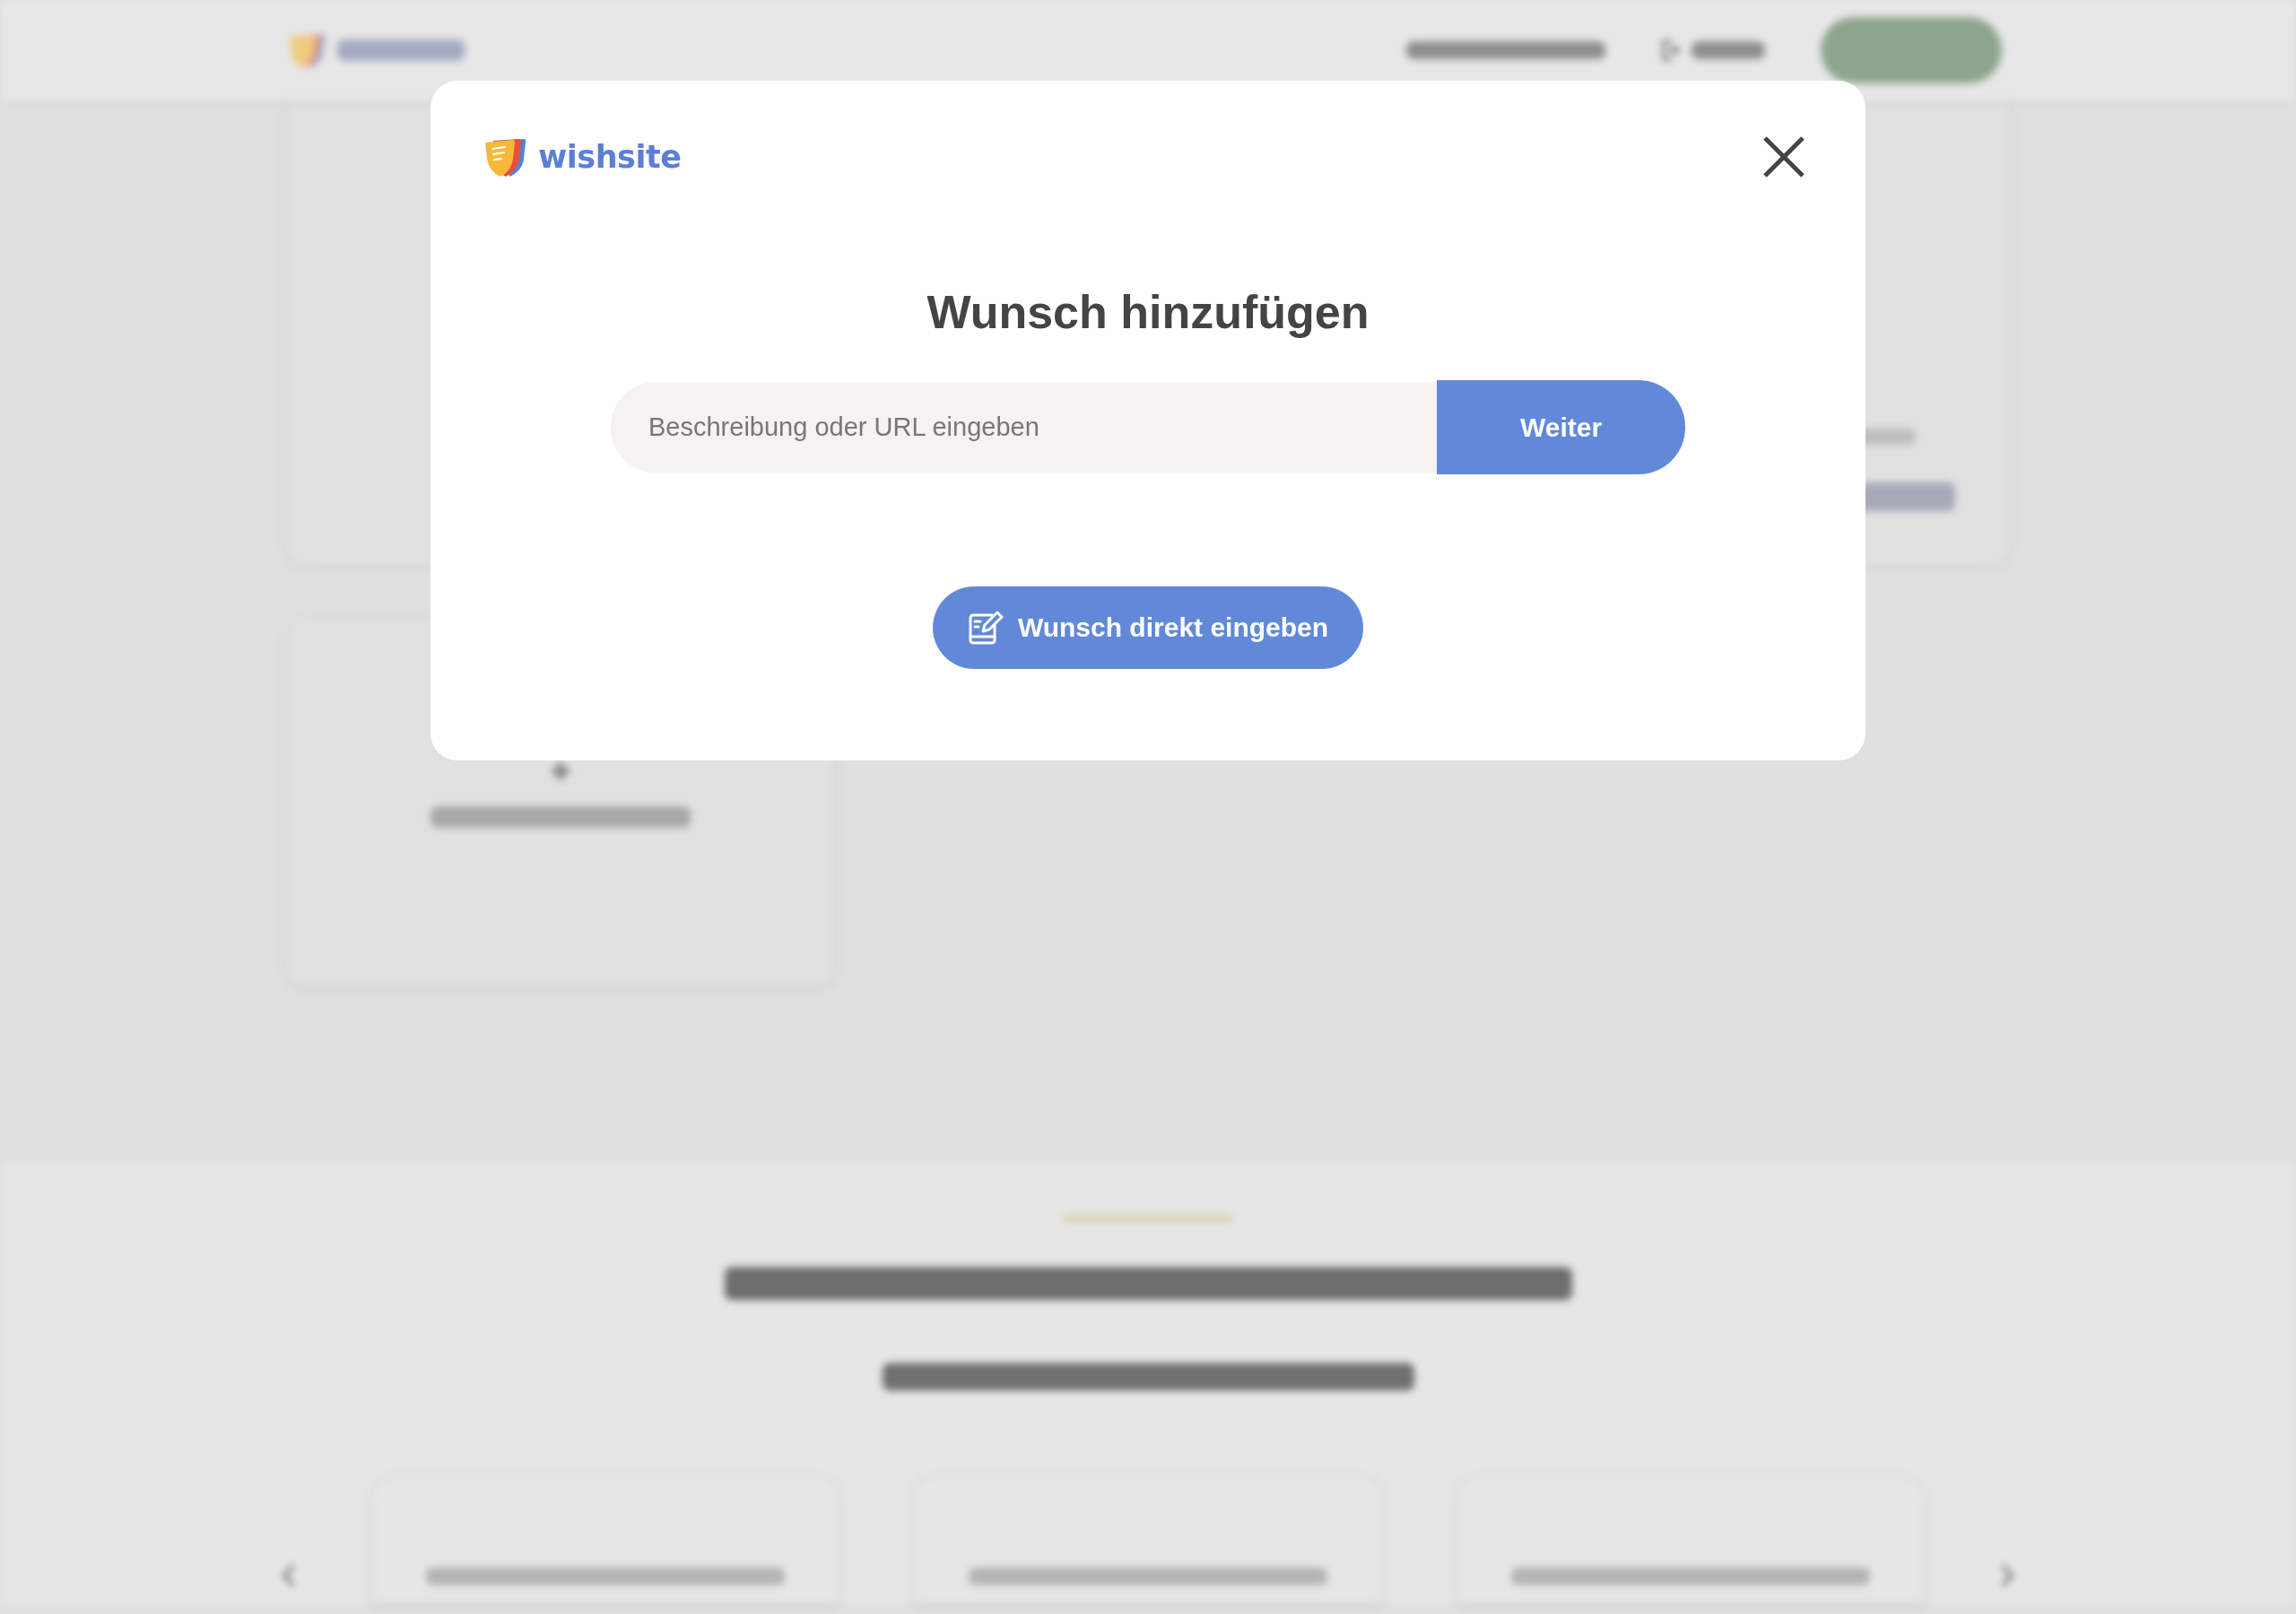 The width and height of the screenshot is (2296, 1614). I want to click on header-action-button, so click(1911, 50).